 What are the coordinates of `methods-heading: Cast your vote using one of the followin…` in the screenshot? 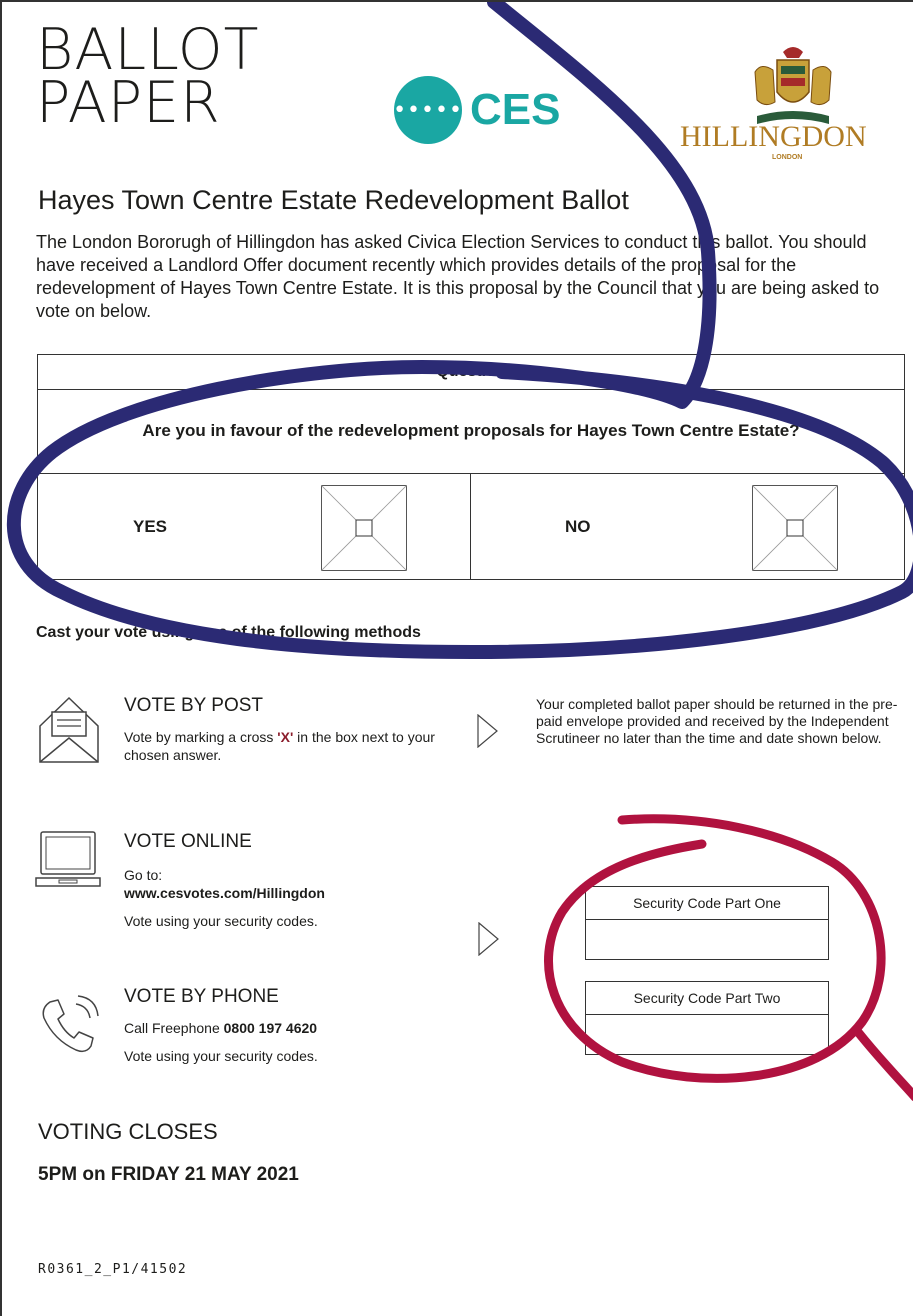 It's located at (228, 632).